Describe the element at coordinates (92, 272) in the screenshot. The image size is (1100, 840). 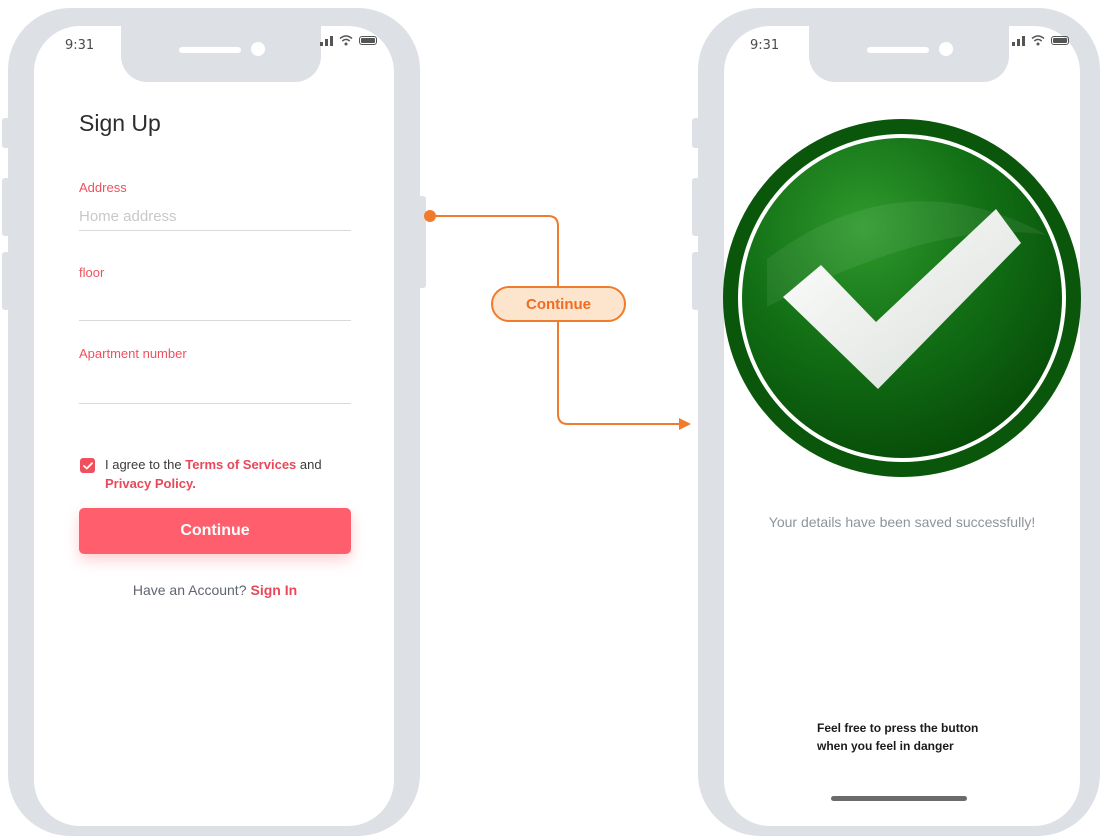
I see `floor-label: floor` at that location.